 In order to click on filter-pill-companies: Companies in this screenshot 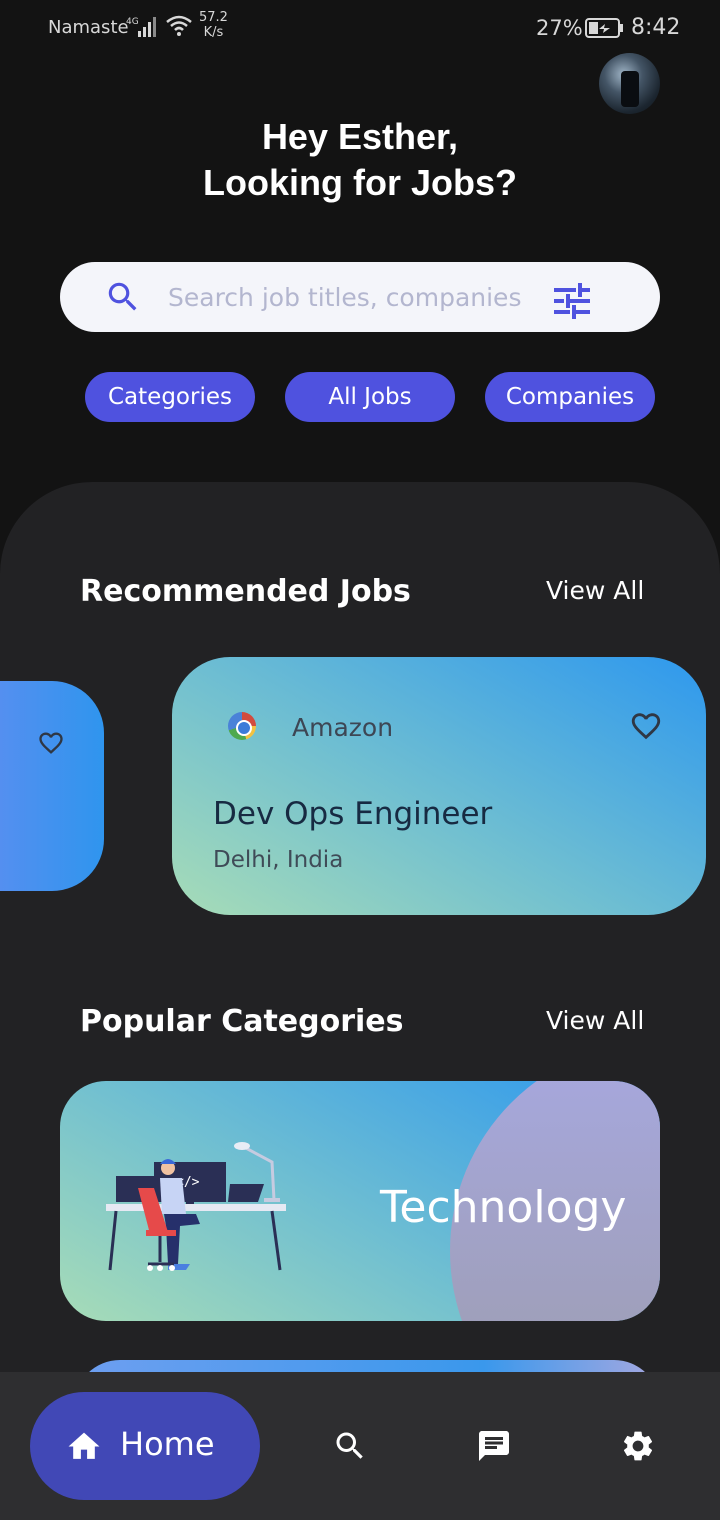, I will do `click(570, 397)`.